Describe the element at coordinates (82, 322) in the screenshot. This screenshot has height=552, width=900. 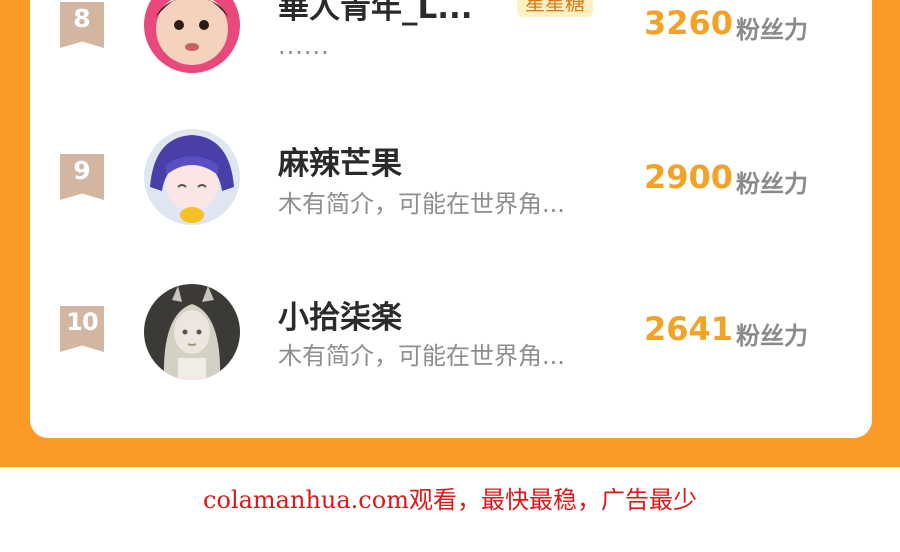
I see `rank-number: 10` at that location.